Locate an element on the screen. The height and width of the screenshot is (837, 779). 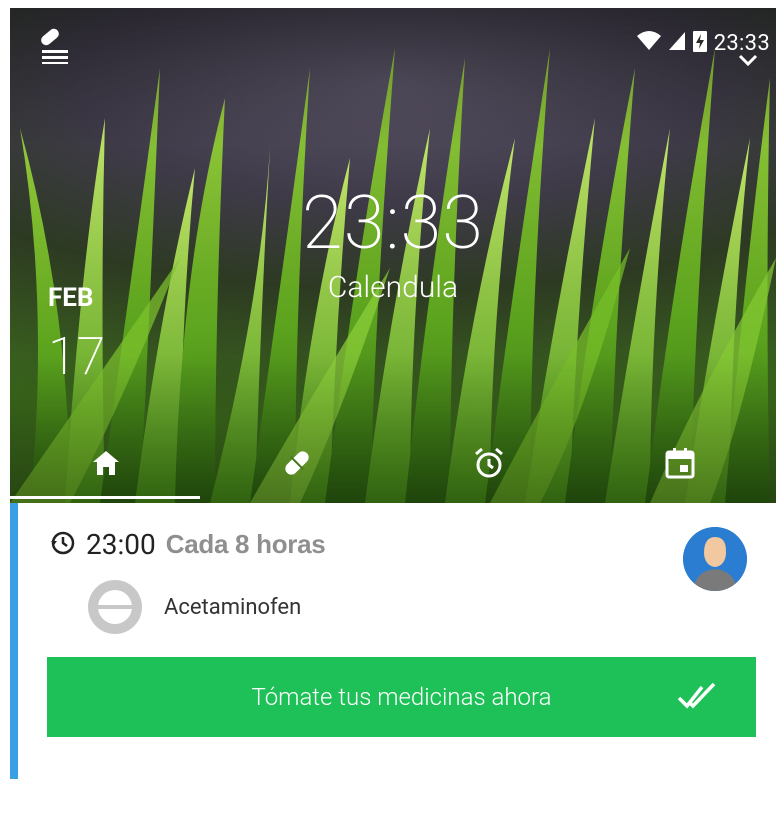
schedule-frequency: Cada 8 horas is located at coordinates (245, 544).